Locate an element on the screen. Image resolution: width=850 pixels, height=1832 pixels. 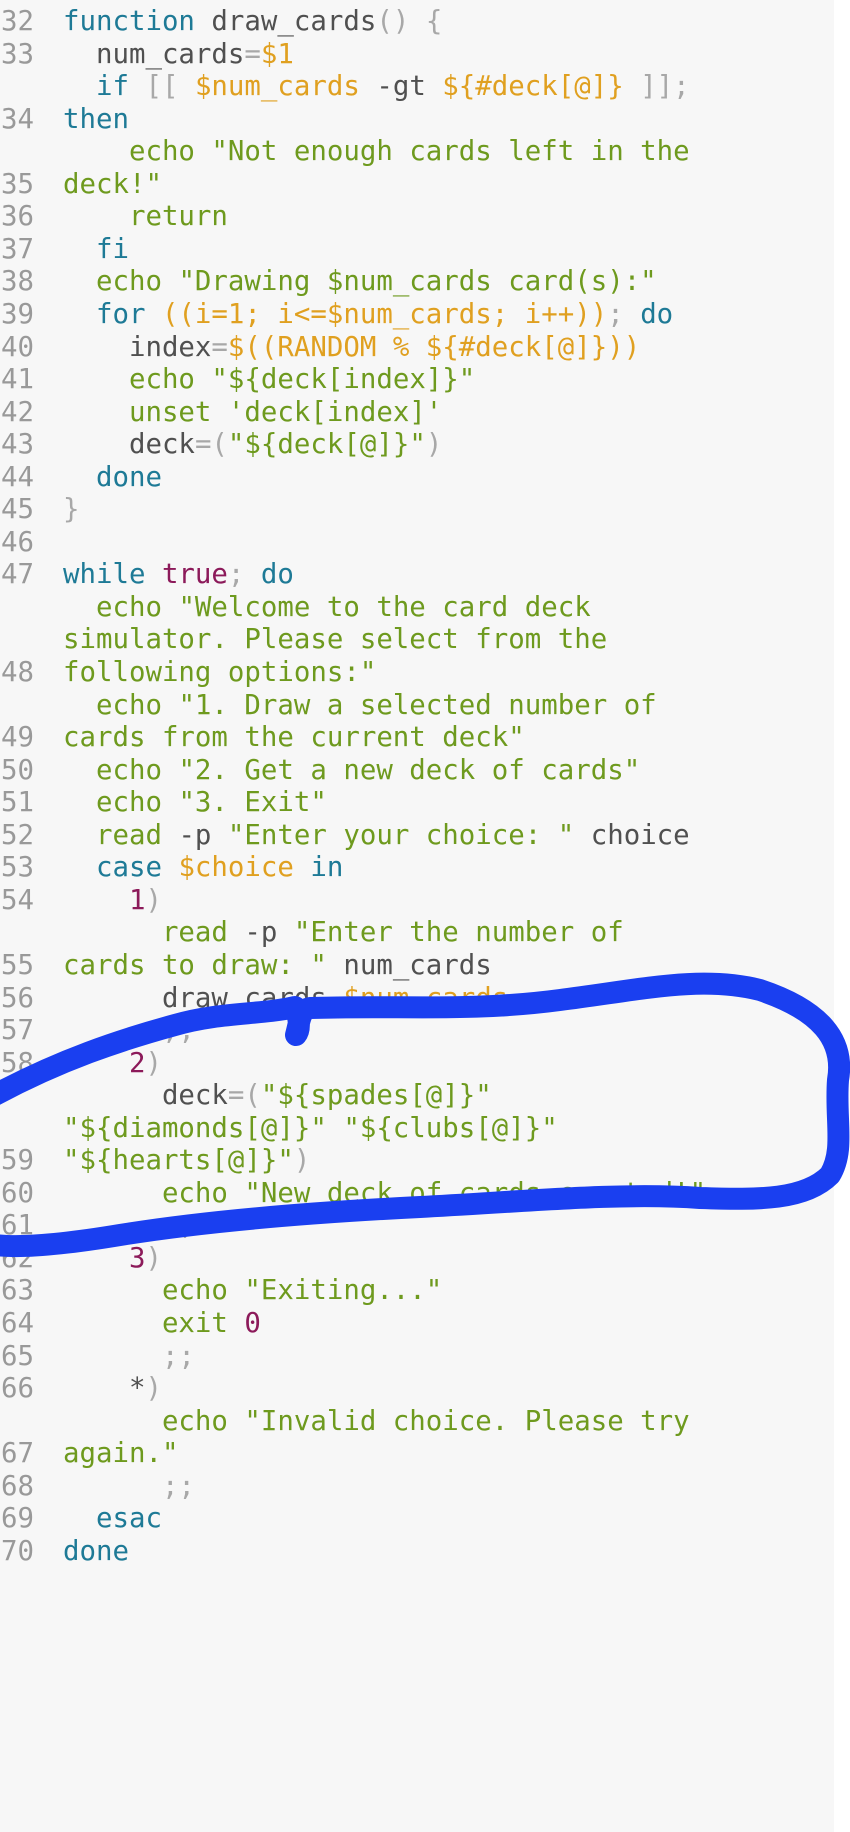
keyword-token: then is located at coordinates (96, 119).